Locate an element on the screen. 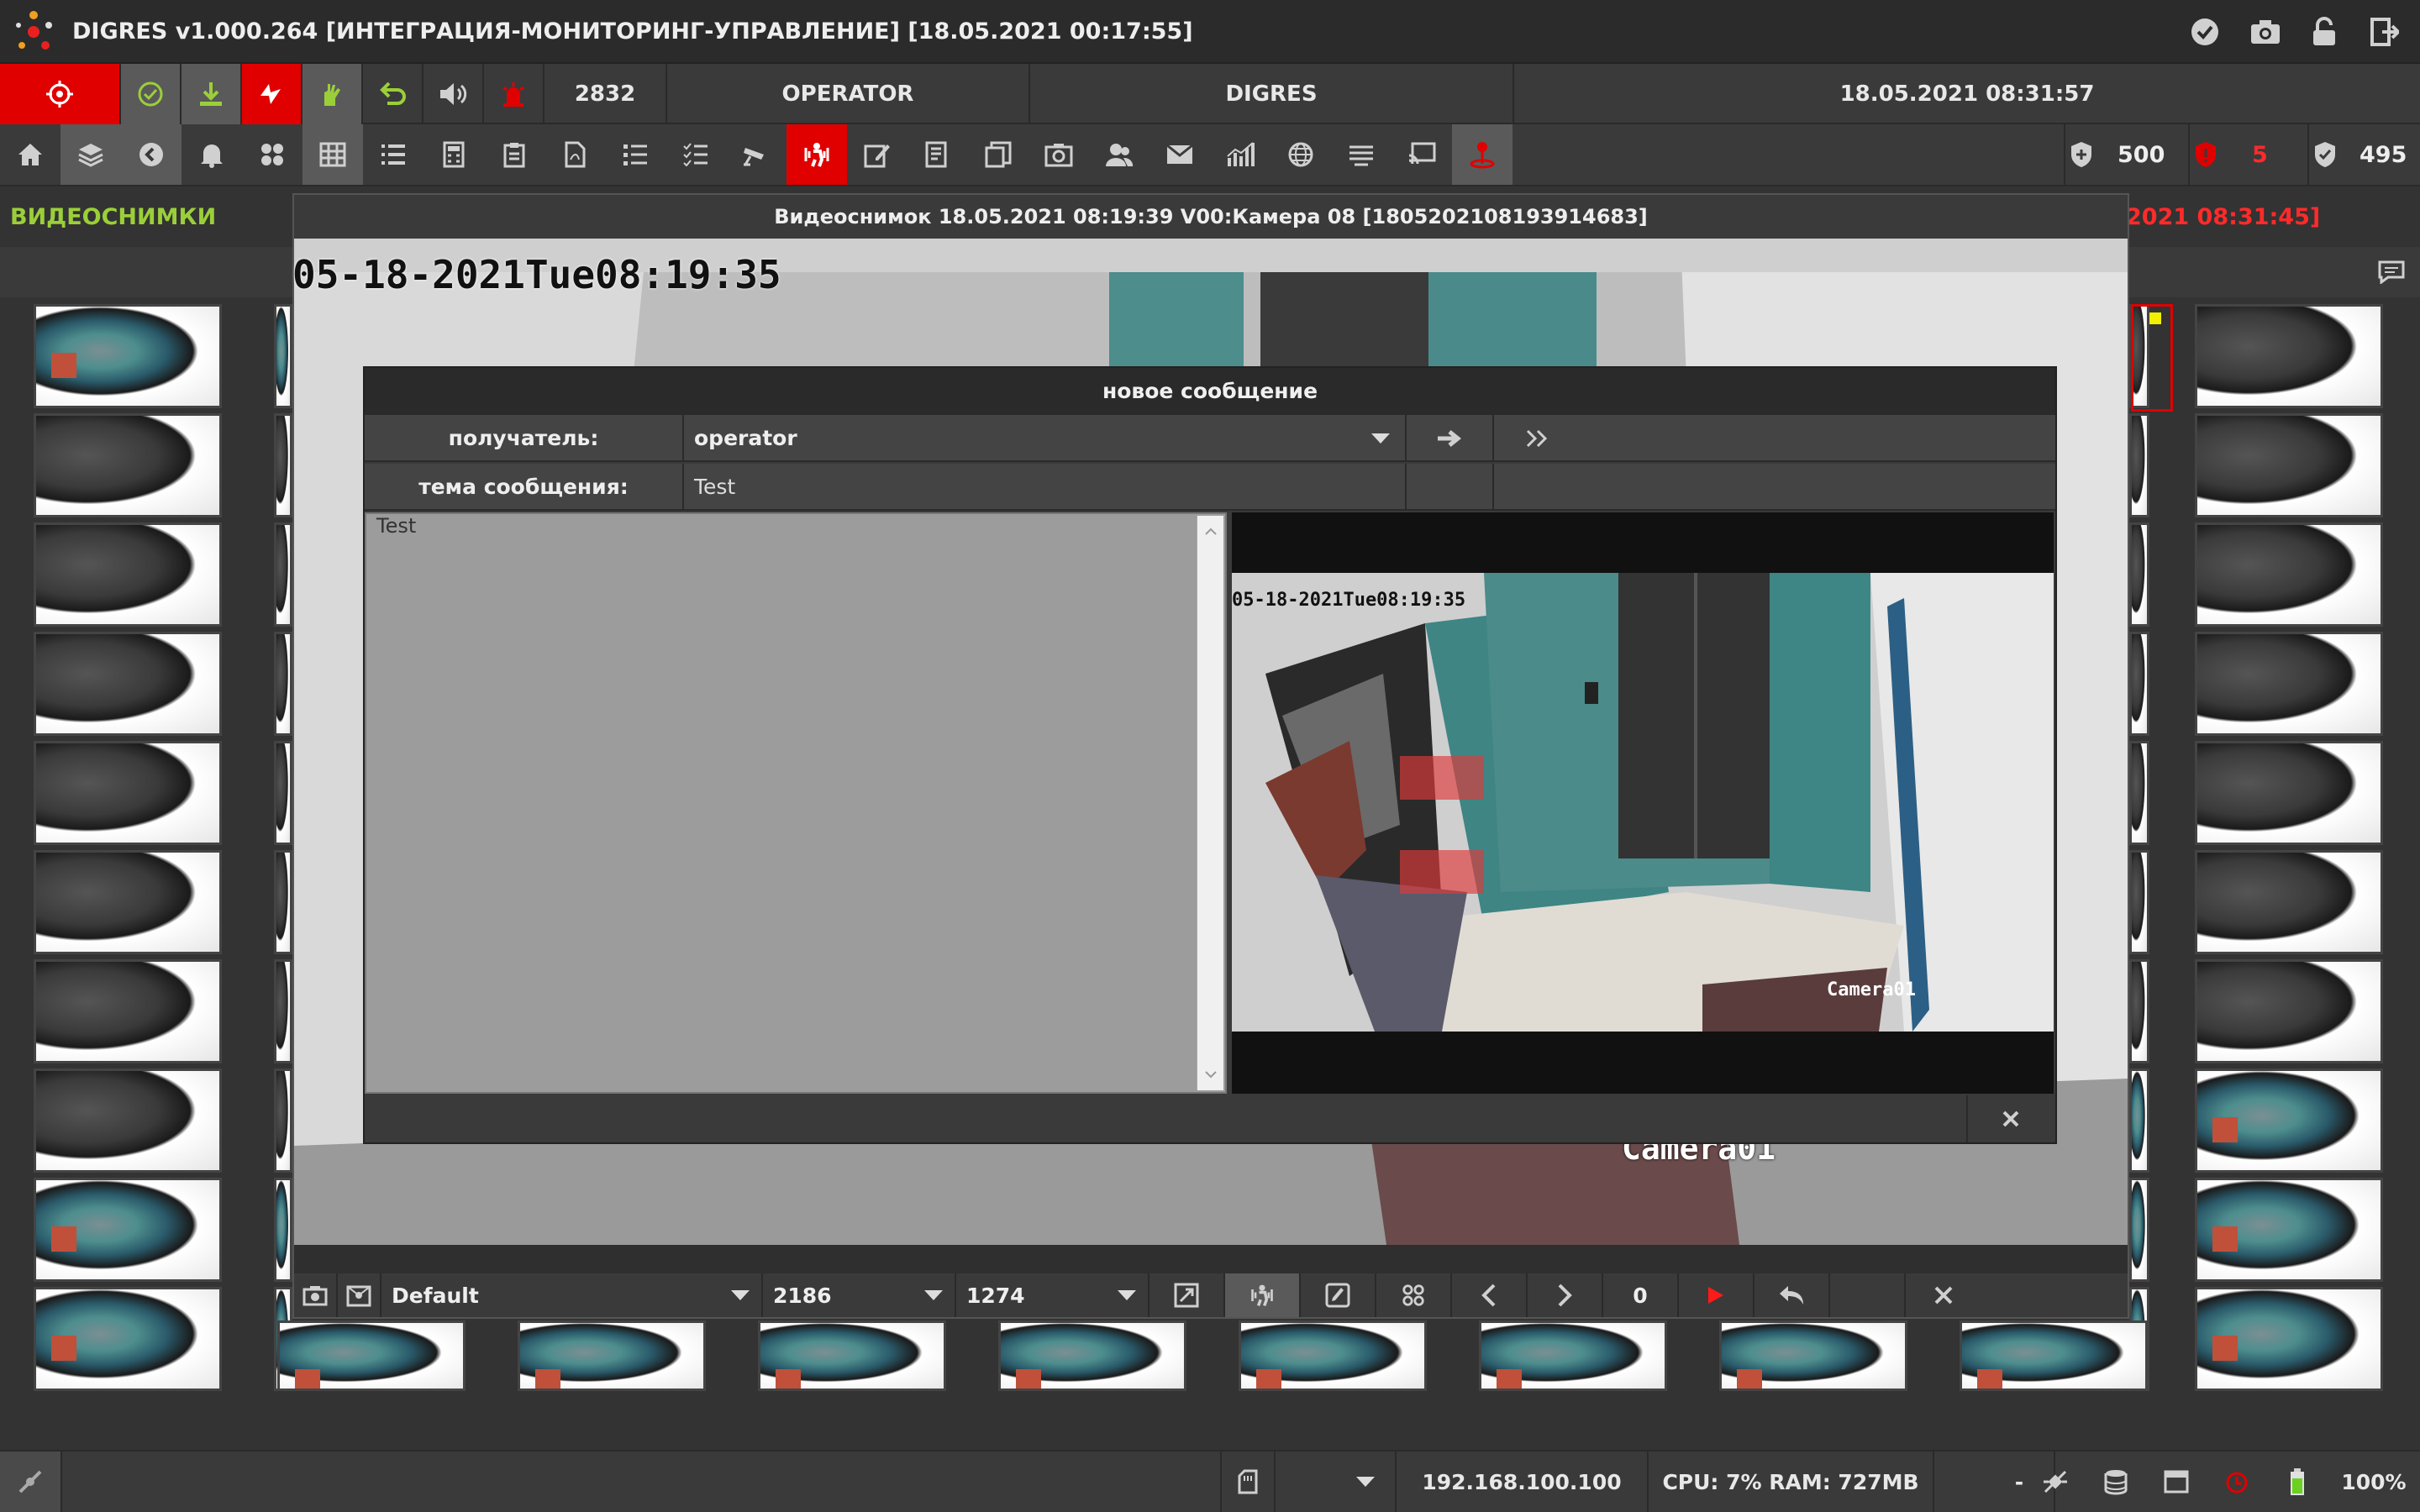  scrollbar is located at coordinates (1210, 803).